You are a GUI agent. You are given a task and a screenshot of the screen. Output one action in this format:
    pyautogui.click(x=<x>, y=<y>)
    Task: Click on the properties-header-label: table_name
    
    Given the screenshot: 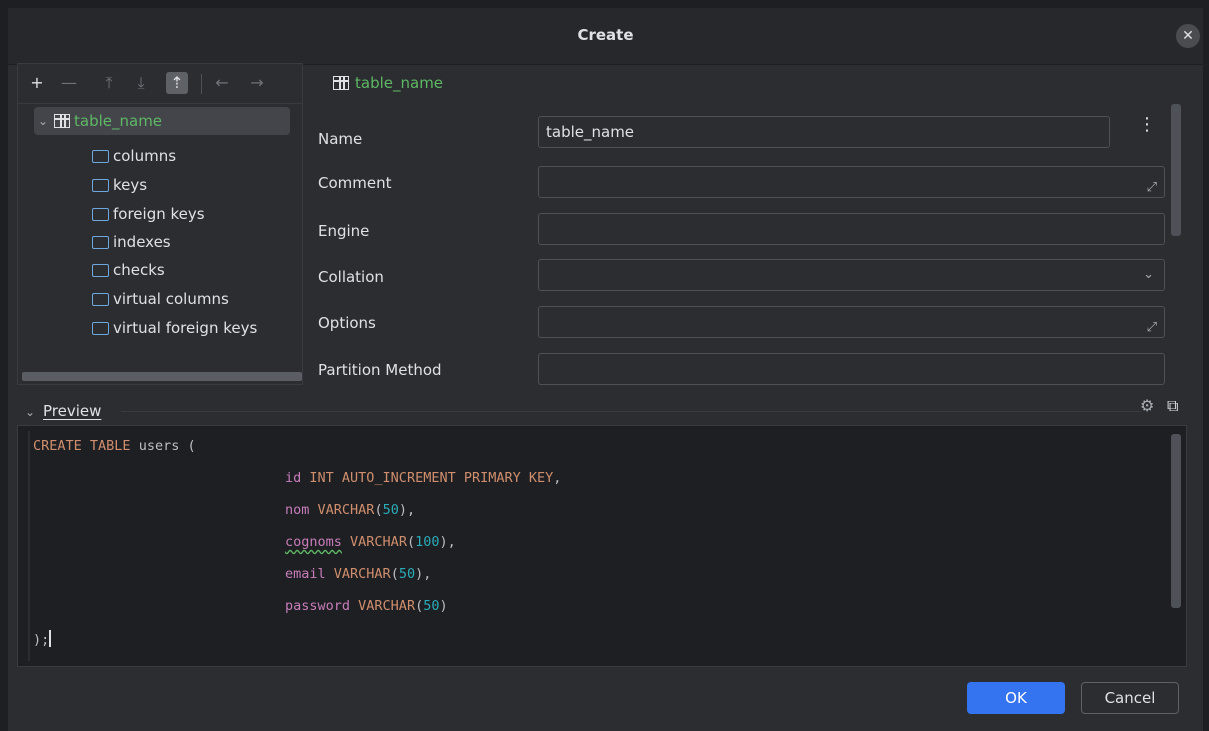 What is the action you would take?
    pyautogui.click(x=399, y=83)
    